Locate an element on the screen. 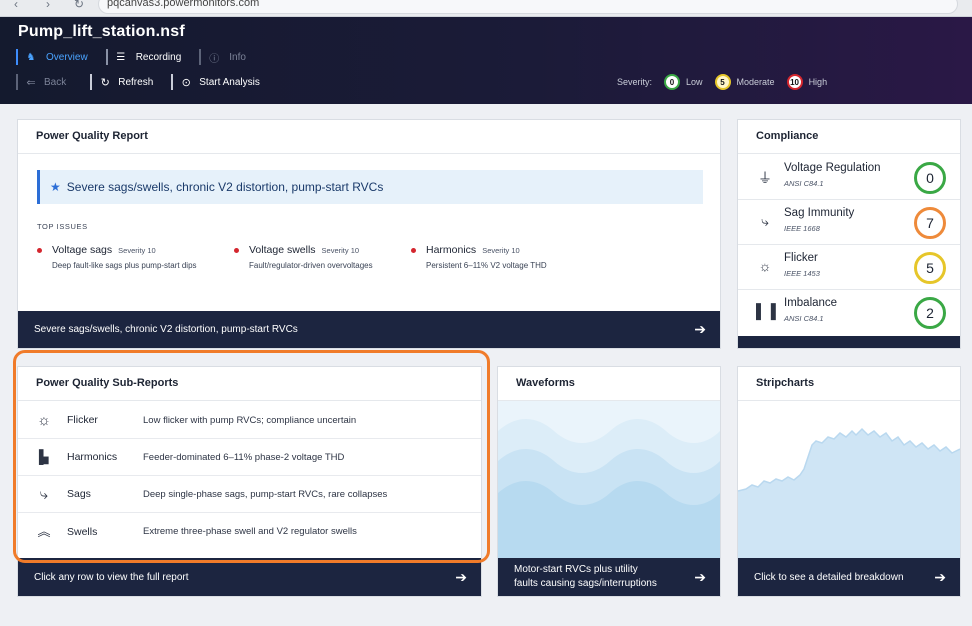 The height and width of the screenshot is (626, 972). severity-low-badge: 0 is located at coordinates (672, 82).